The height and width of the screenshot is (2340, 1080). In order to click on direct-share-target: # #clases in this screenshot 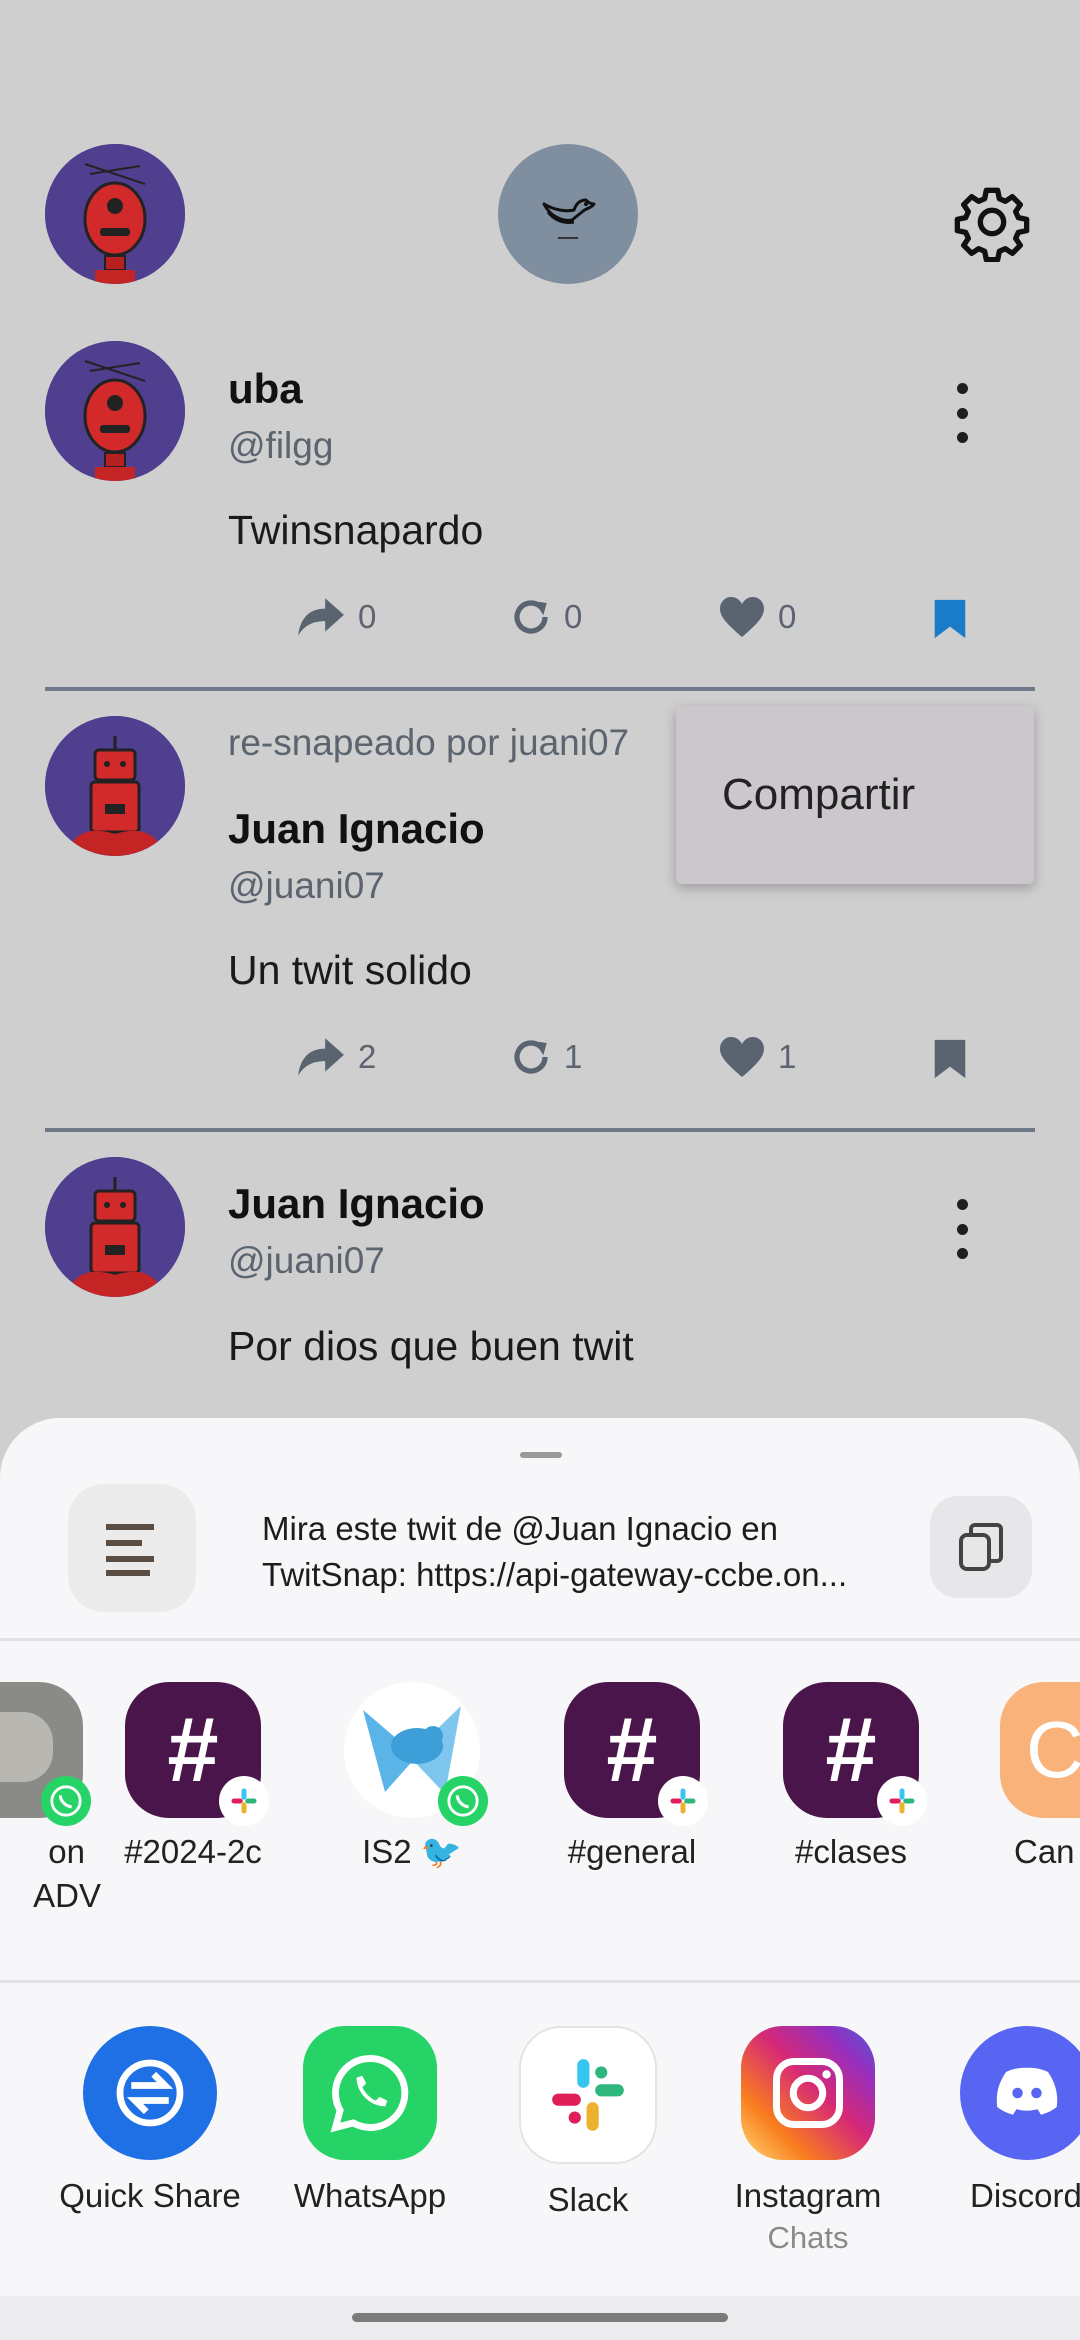, I will do `click(851, 1778)`.